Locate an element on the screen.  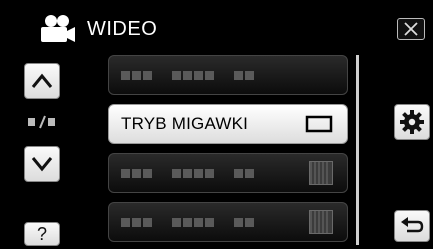
menu-item-label: TRYB MIGAWKI is located at coordinates (185, 123).